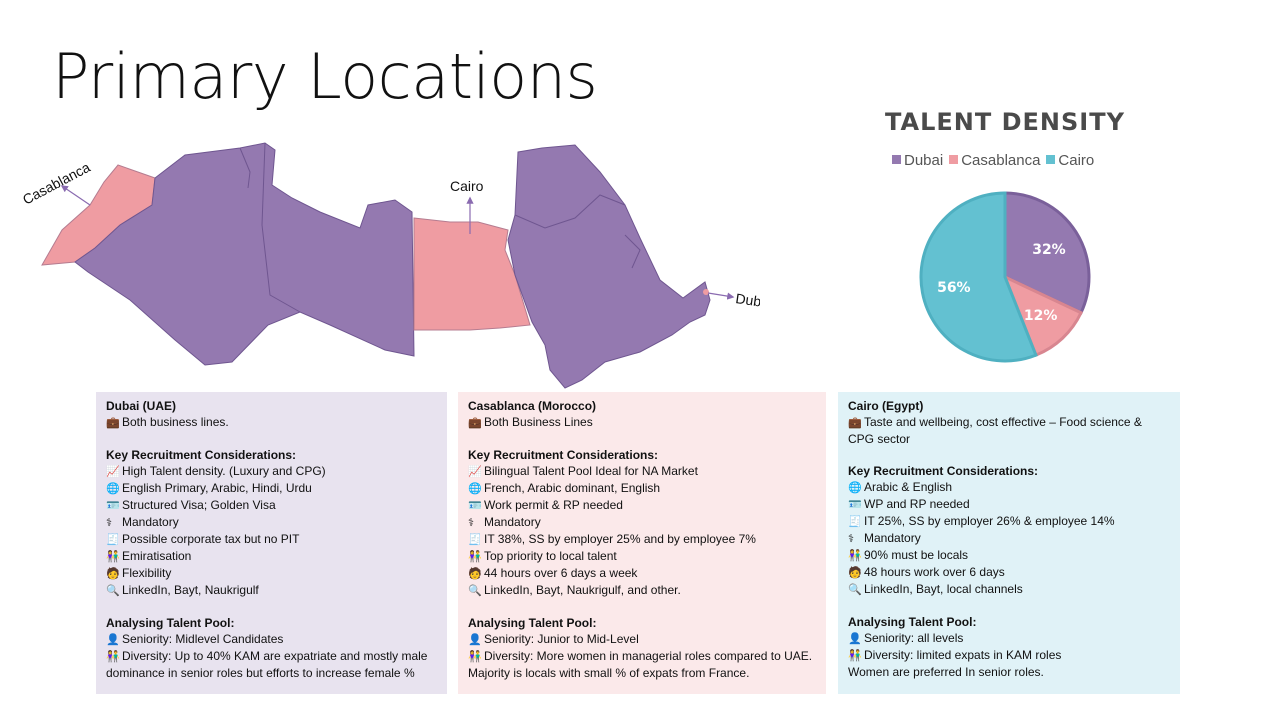 Image resolution: width=1280 pixels, height=720 pixels. What do you see at coordinates (271, 573) in the screenshot?
I see `consideration-item: 🧑 Flexibility` at bounding box center [271, 573].